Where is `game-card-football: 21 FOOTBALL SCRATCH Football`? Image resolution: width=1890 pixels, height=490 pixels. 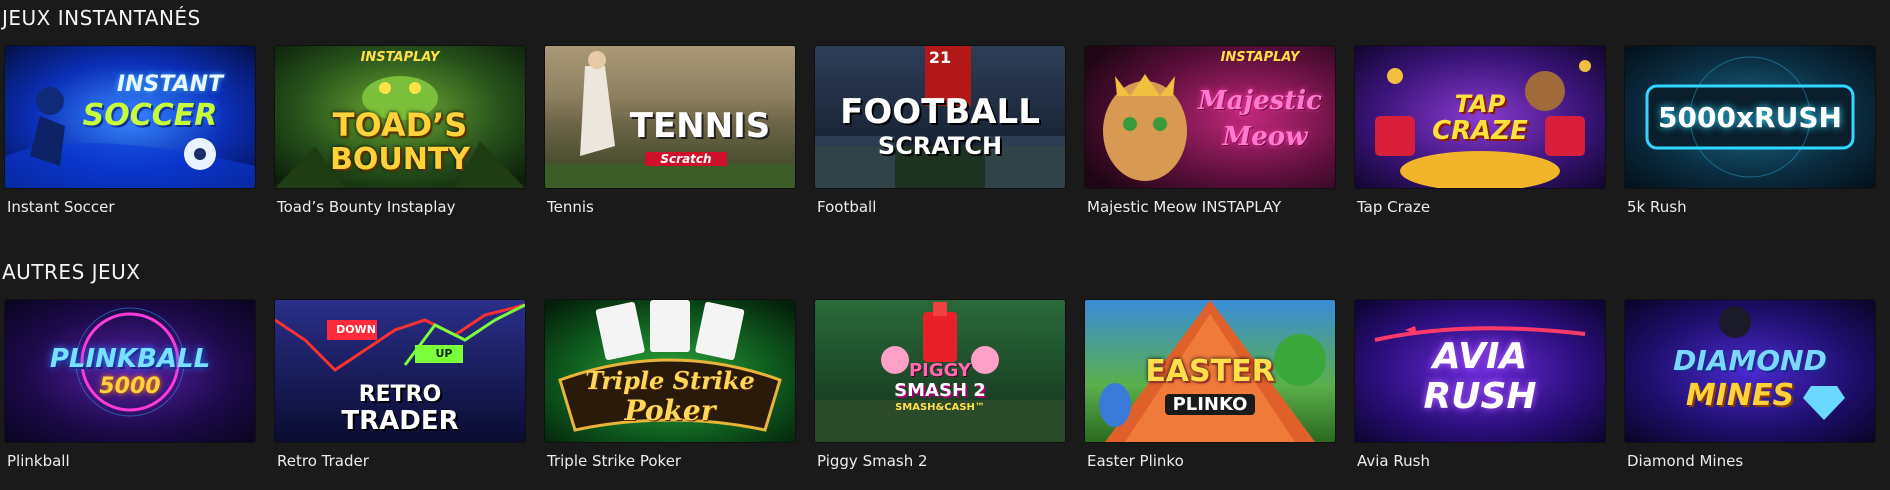
game-card-football: 21 FOOTBALL SCRATCH Football is located at coordinates (941, 131).